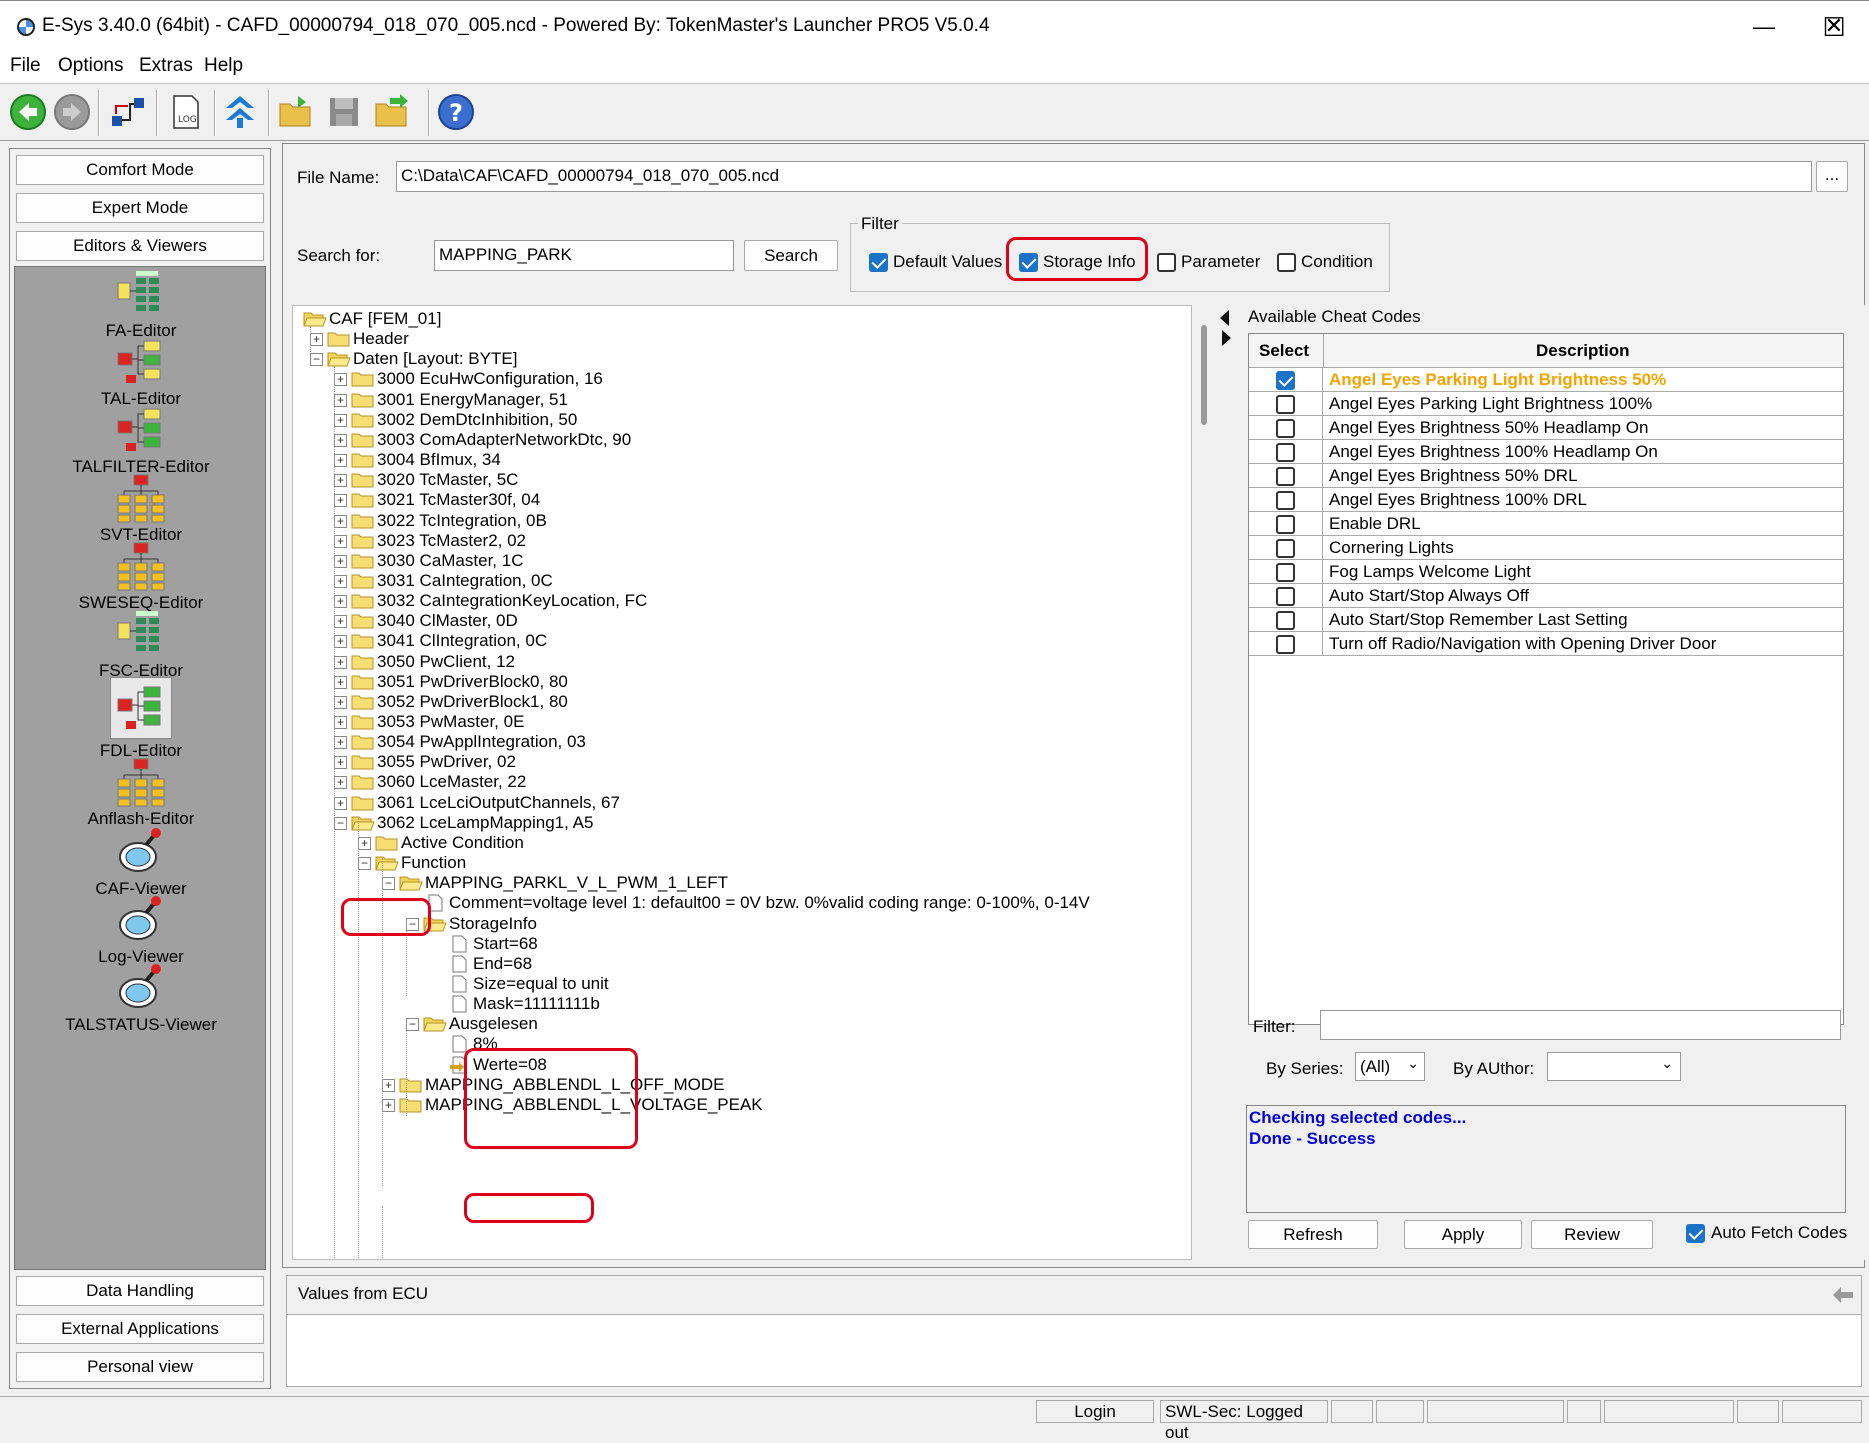  I want to click on menu-extras: Extras, so click(166, 66).